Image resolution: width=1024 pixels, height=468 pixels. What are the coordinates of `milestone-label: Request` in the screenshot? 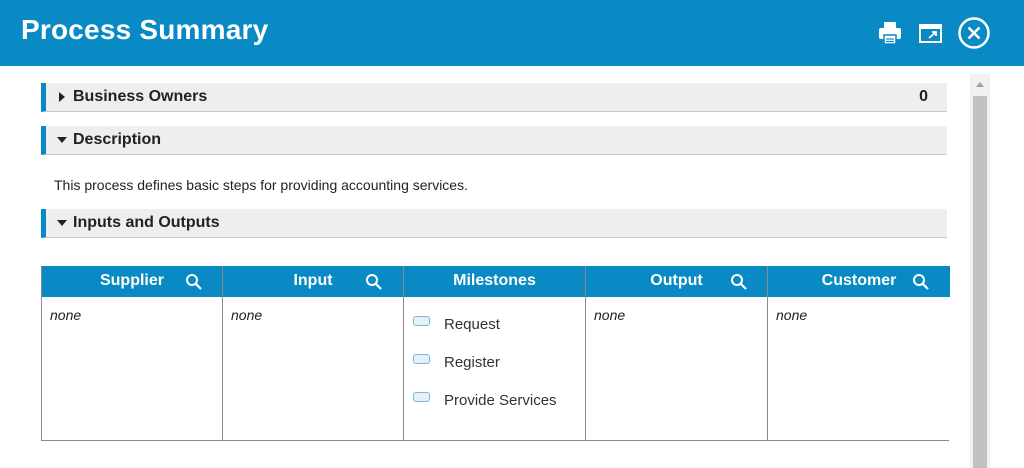 It's located at (472, 324).